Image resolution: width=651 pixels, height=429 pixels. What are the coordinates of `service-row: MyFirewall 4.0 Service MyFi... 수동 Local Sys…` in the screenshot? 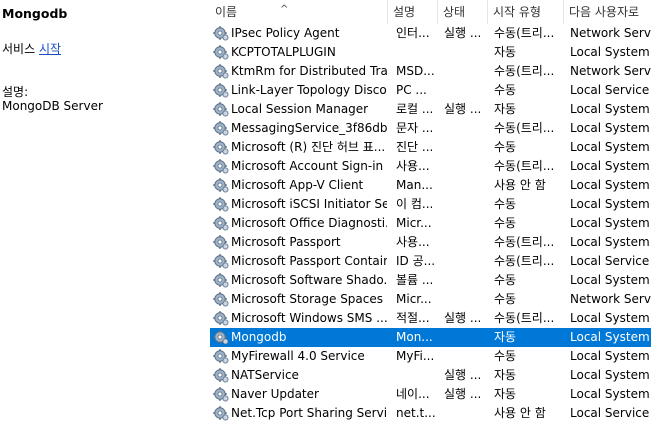 It's located at (430, 356).